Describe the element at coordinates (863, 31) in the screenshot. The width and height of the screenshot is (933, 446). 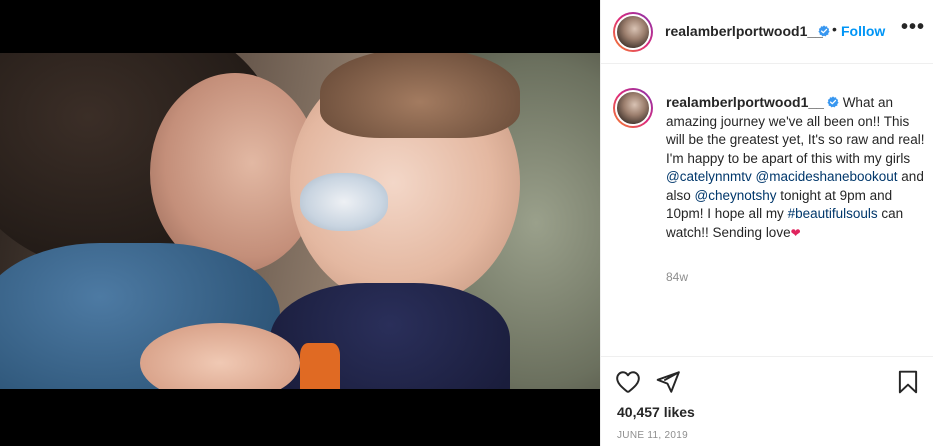
I see `follow-button: Follow` at that location.